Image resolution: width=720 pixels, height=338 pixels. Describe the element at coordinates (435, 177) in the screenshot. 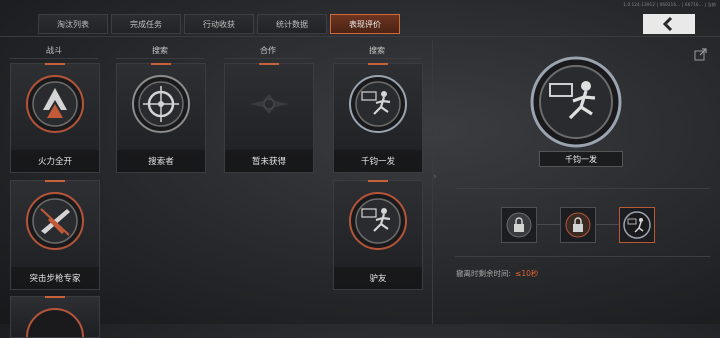

I see `chevron-right-icon: ›` at that location.